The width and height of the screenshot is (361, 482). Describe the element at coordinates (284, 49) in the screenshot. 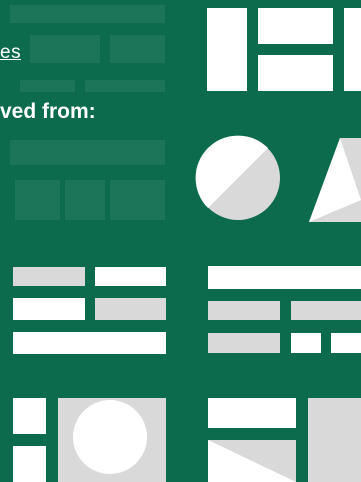

I see `layout-grid-icon` at that location.